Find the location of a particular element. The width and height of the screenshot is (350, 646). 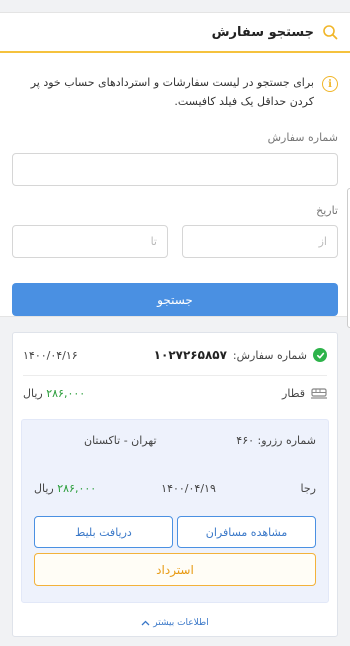

search-button: جستجو is located at coordinates (175, 299).